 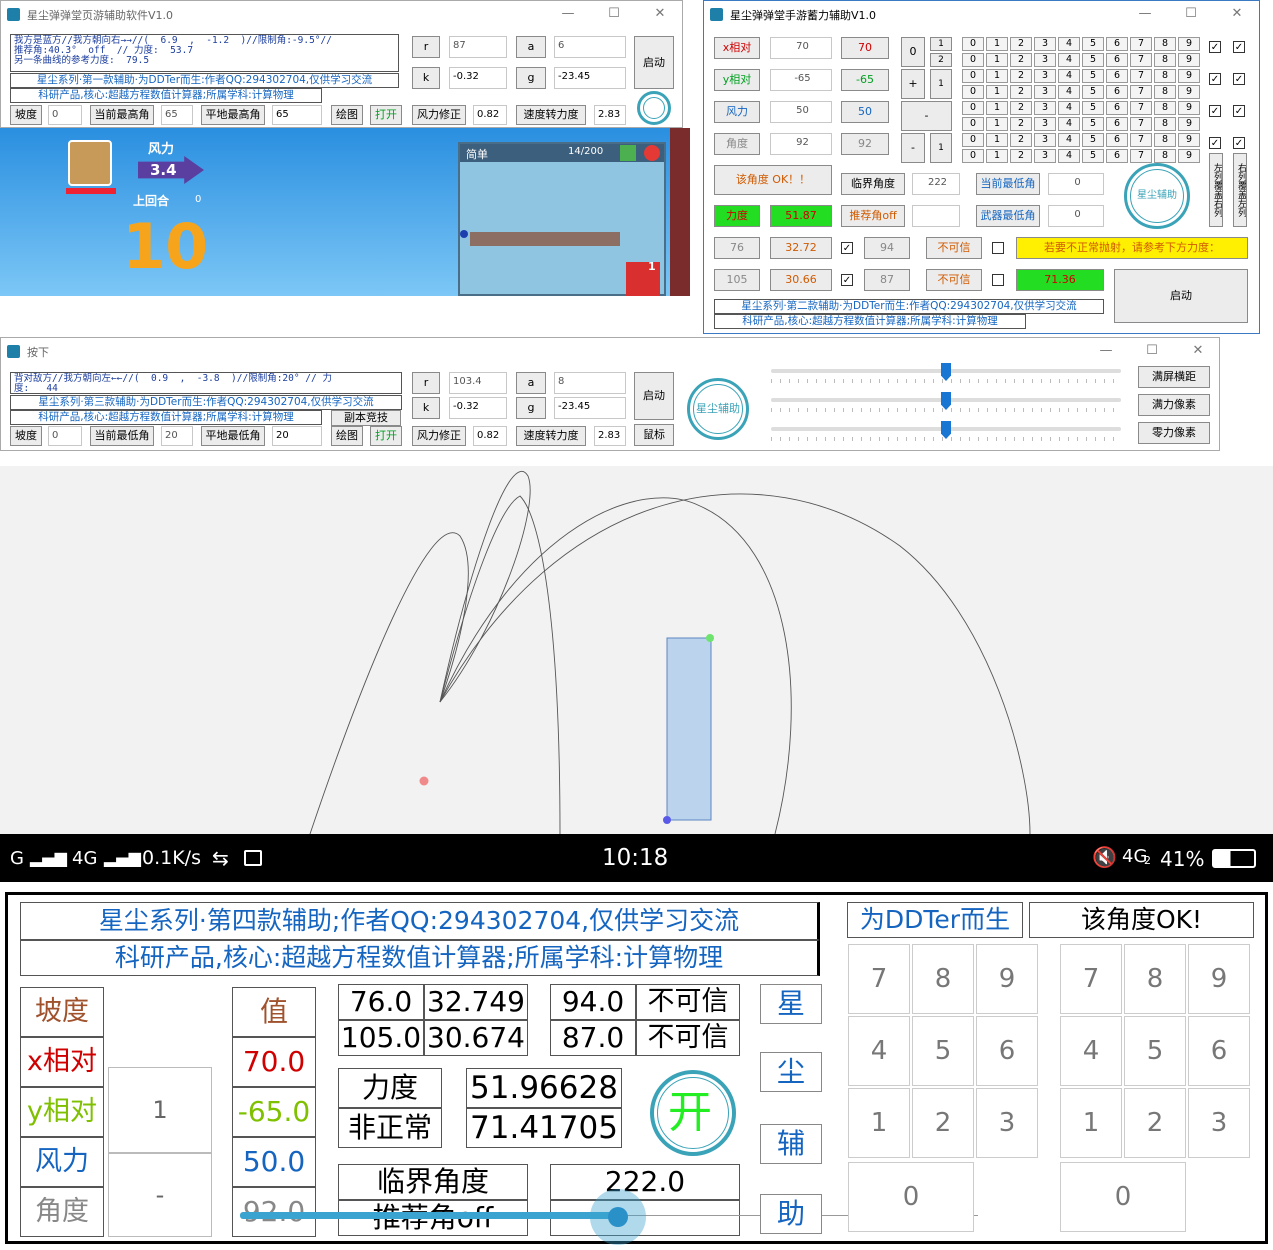 What do you see at coordinates (1007, 979) in the screenshot?
I see `keypad-key: 9` at bounding box center [1007, 979].